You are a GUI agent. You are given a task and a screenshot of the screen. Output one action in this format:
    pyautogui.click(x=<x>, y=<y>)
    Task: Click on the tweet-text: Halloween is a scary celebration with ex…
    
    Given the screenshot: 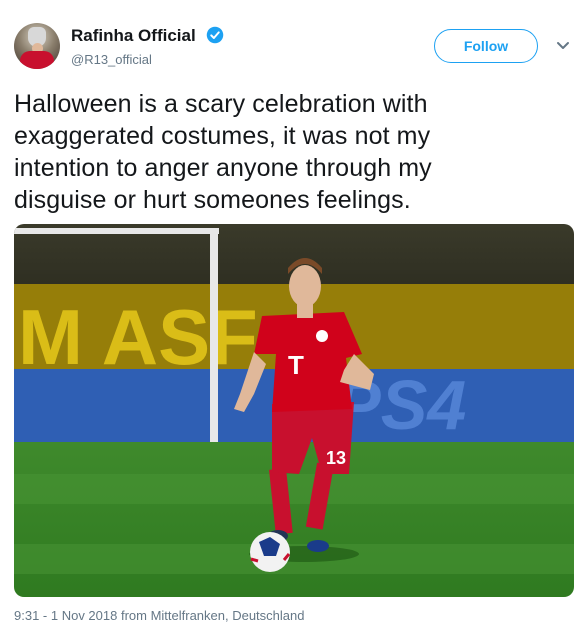 What is the action you would take?
    pyautogui.click(x=223, y=152)
    